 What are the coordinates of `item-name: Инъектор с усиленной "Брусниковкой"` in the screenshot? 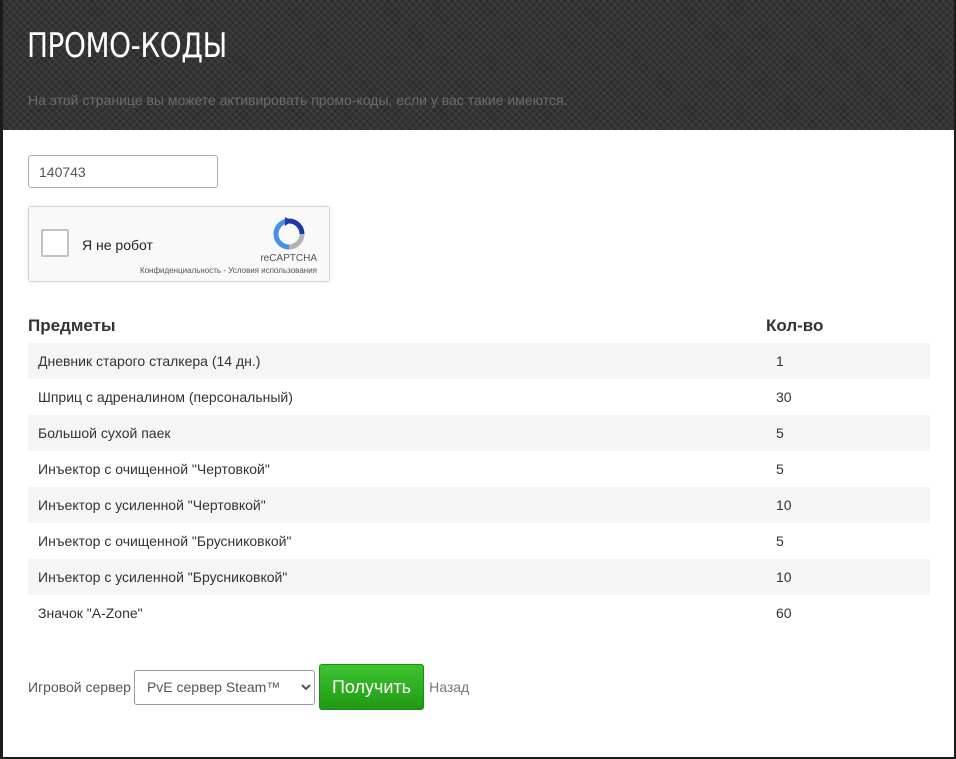 It's located at (397, 577).